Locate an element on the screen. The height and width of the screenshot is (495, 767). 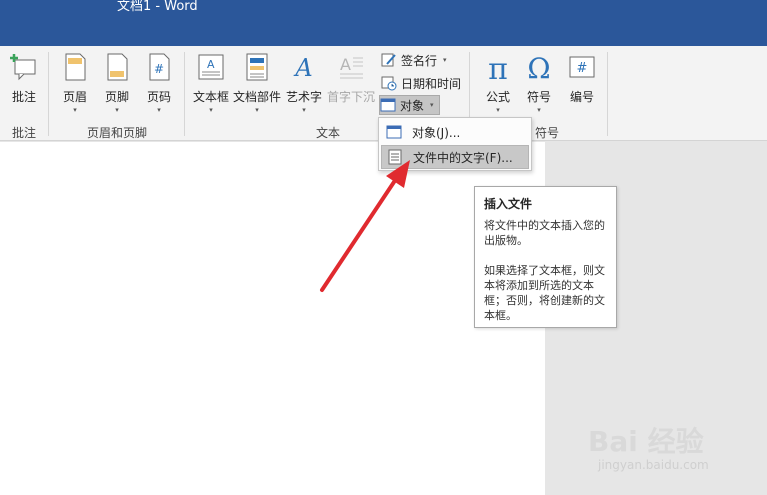
title-bar: 文档1 - Word is located at coordinates (383, 23).